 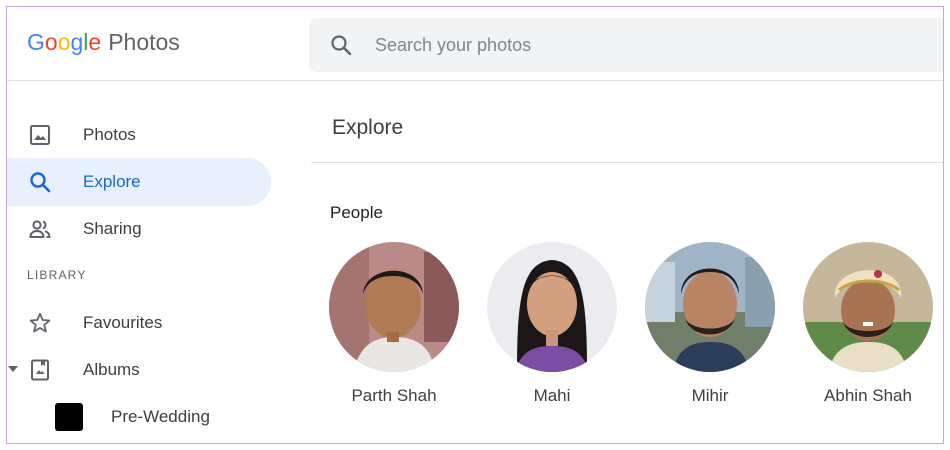 I want to click on sidebar-item-favourites: Favourites, so click(x=139, y=323).